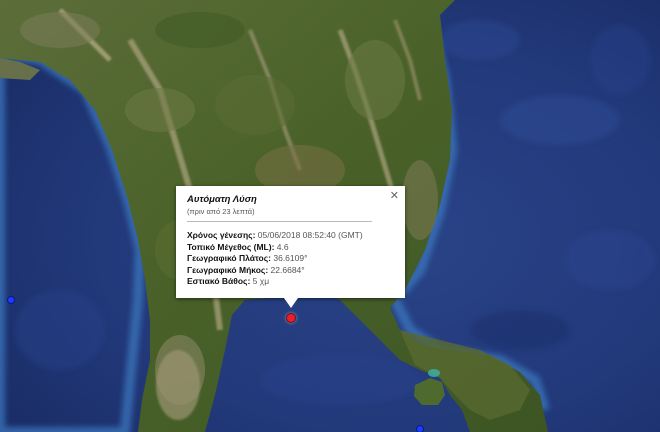  What do you see at coordinates (229, 258) in the screenshot?
I see `field-label: Γεωγραφικό Πλάτος:` at bounding box center [229, 258].